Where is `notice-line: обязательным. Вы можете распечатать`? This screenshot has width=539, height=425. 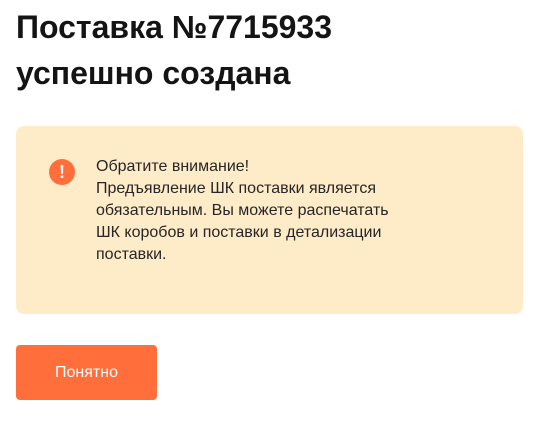
notice-line: обязательным. Вы можете распечатать is located at coordinates (242, 210).